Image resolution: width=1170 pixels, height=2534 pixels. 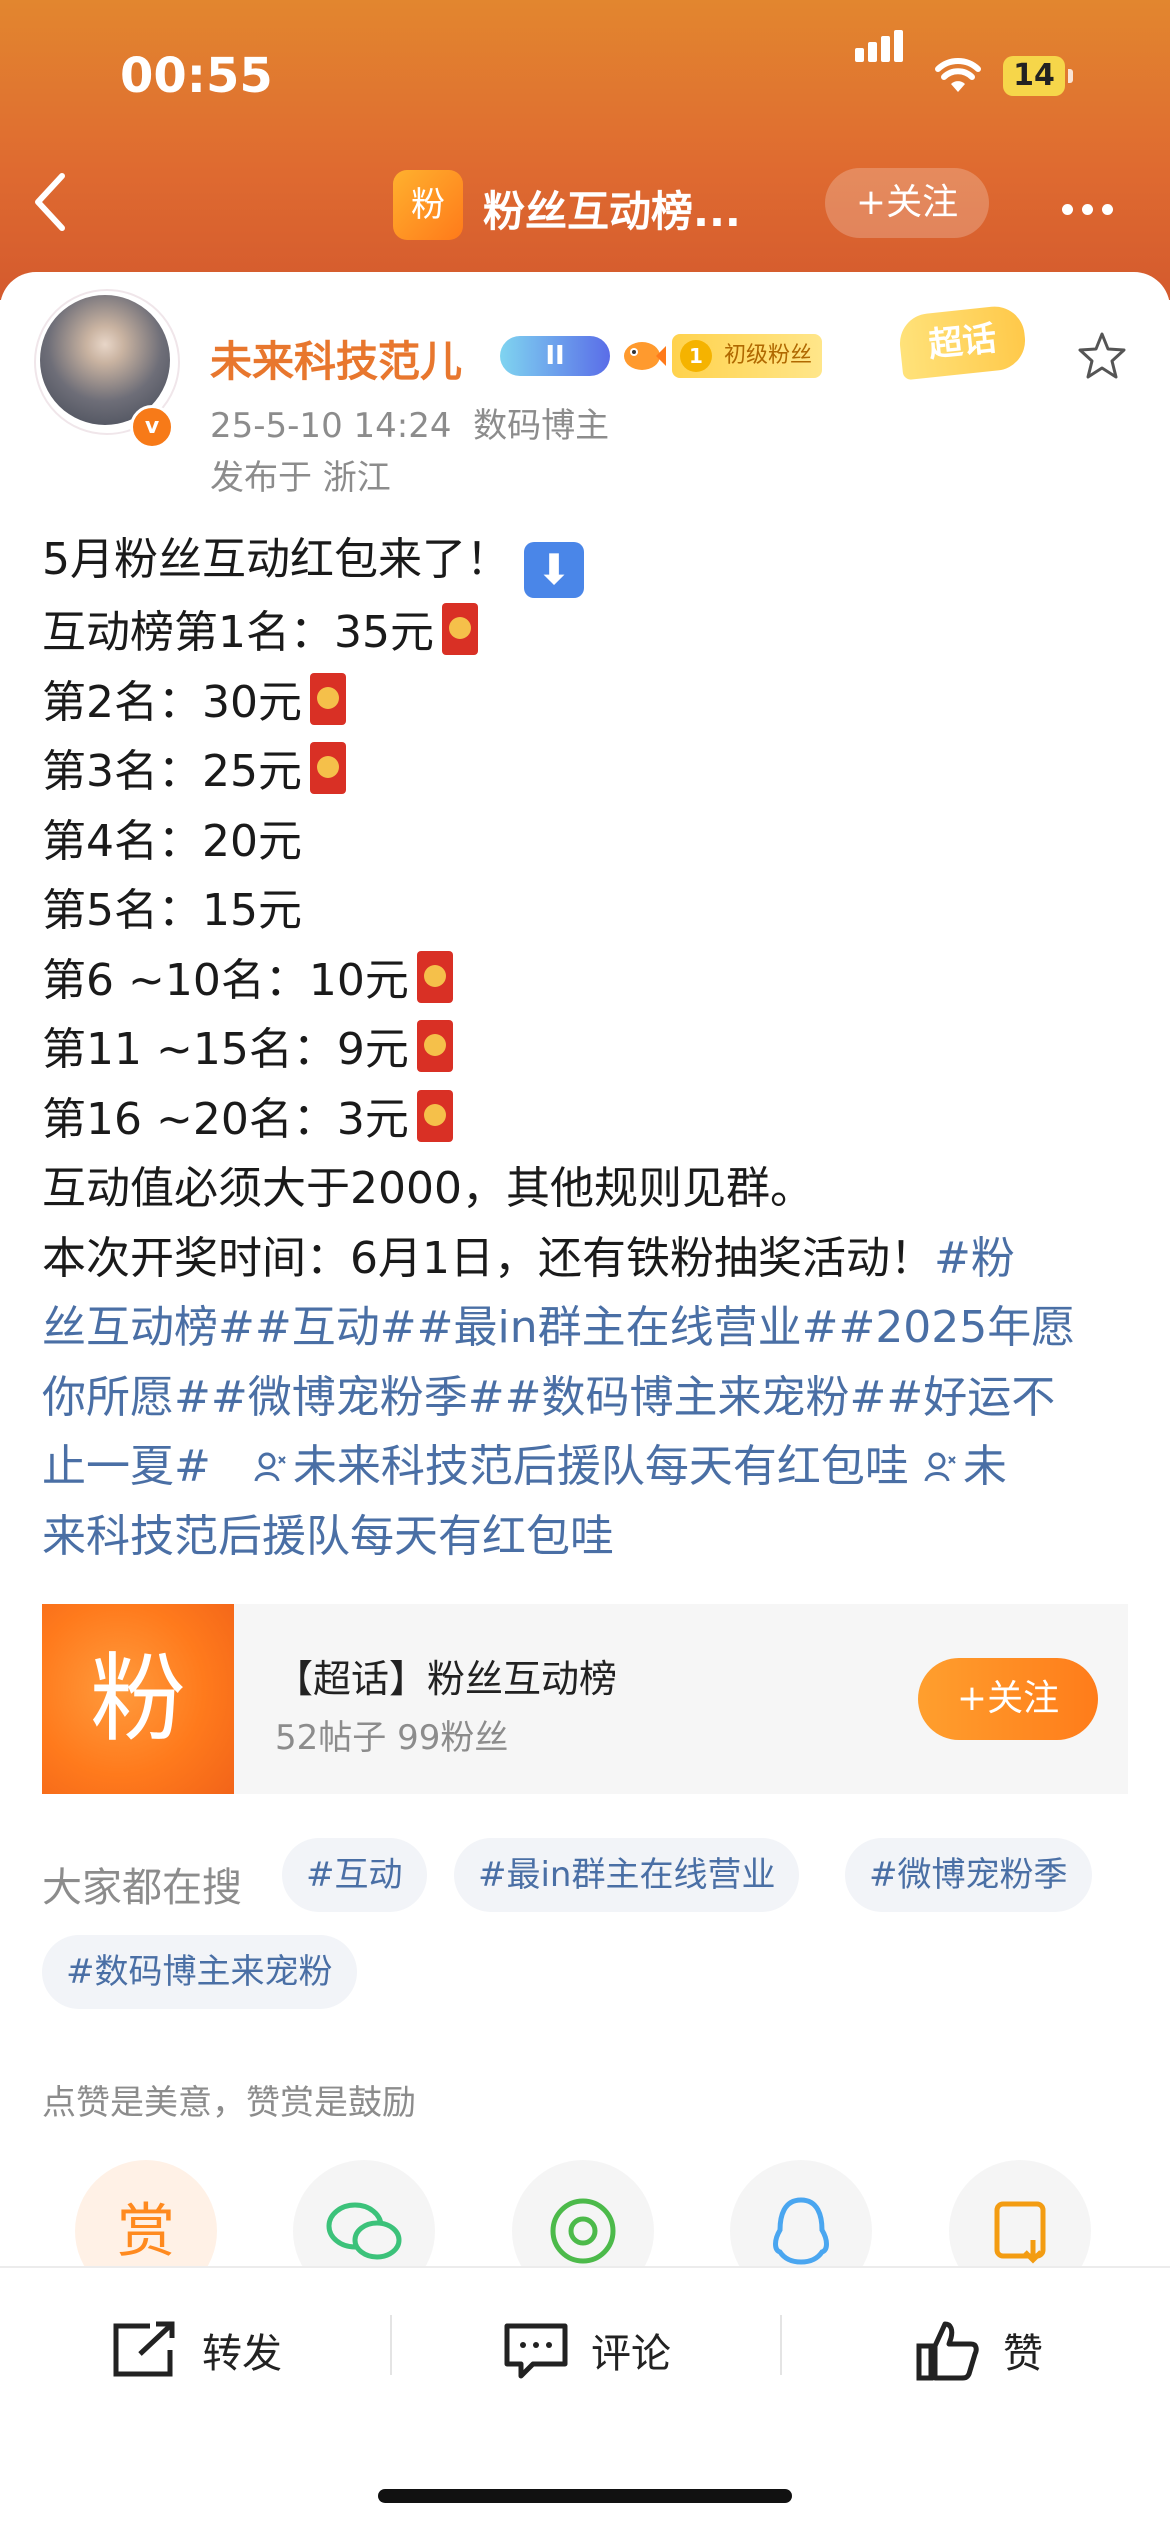 I want to click on author-role: 数码博主, so click(x=541, y=426).